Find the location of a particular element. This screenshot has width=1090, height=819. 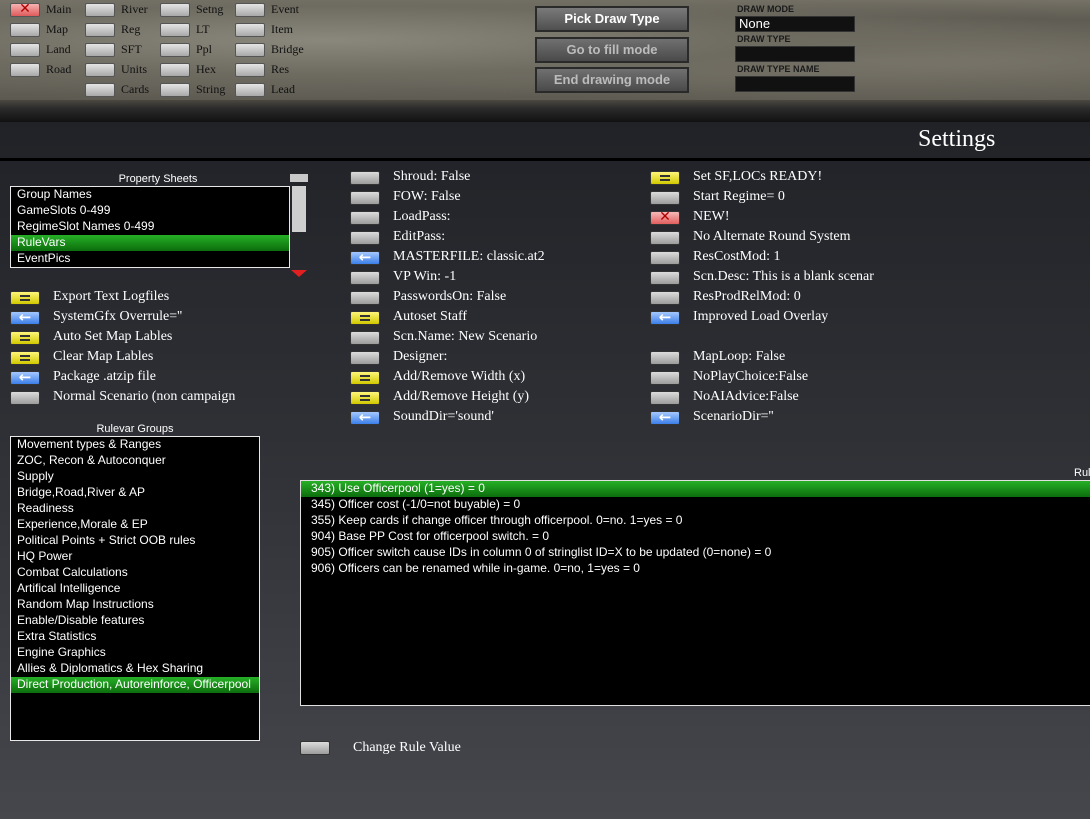

scrollbar-graphic is located at coordinates (299, 226).